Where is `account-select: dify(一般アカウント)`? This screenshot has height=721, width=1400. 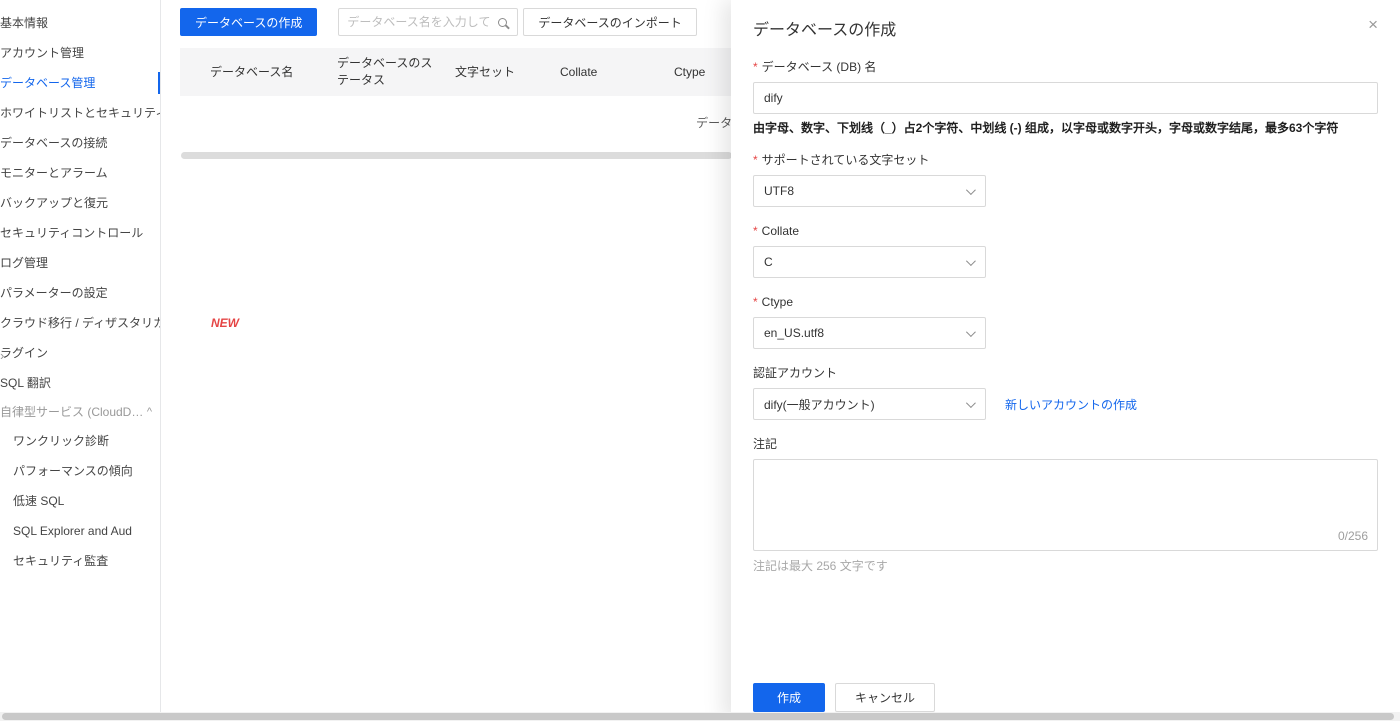
account-select: dify(一般アカウント) is located at coordinates (869, 404).